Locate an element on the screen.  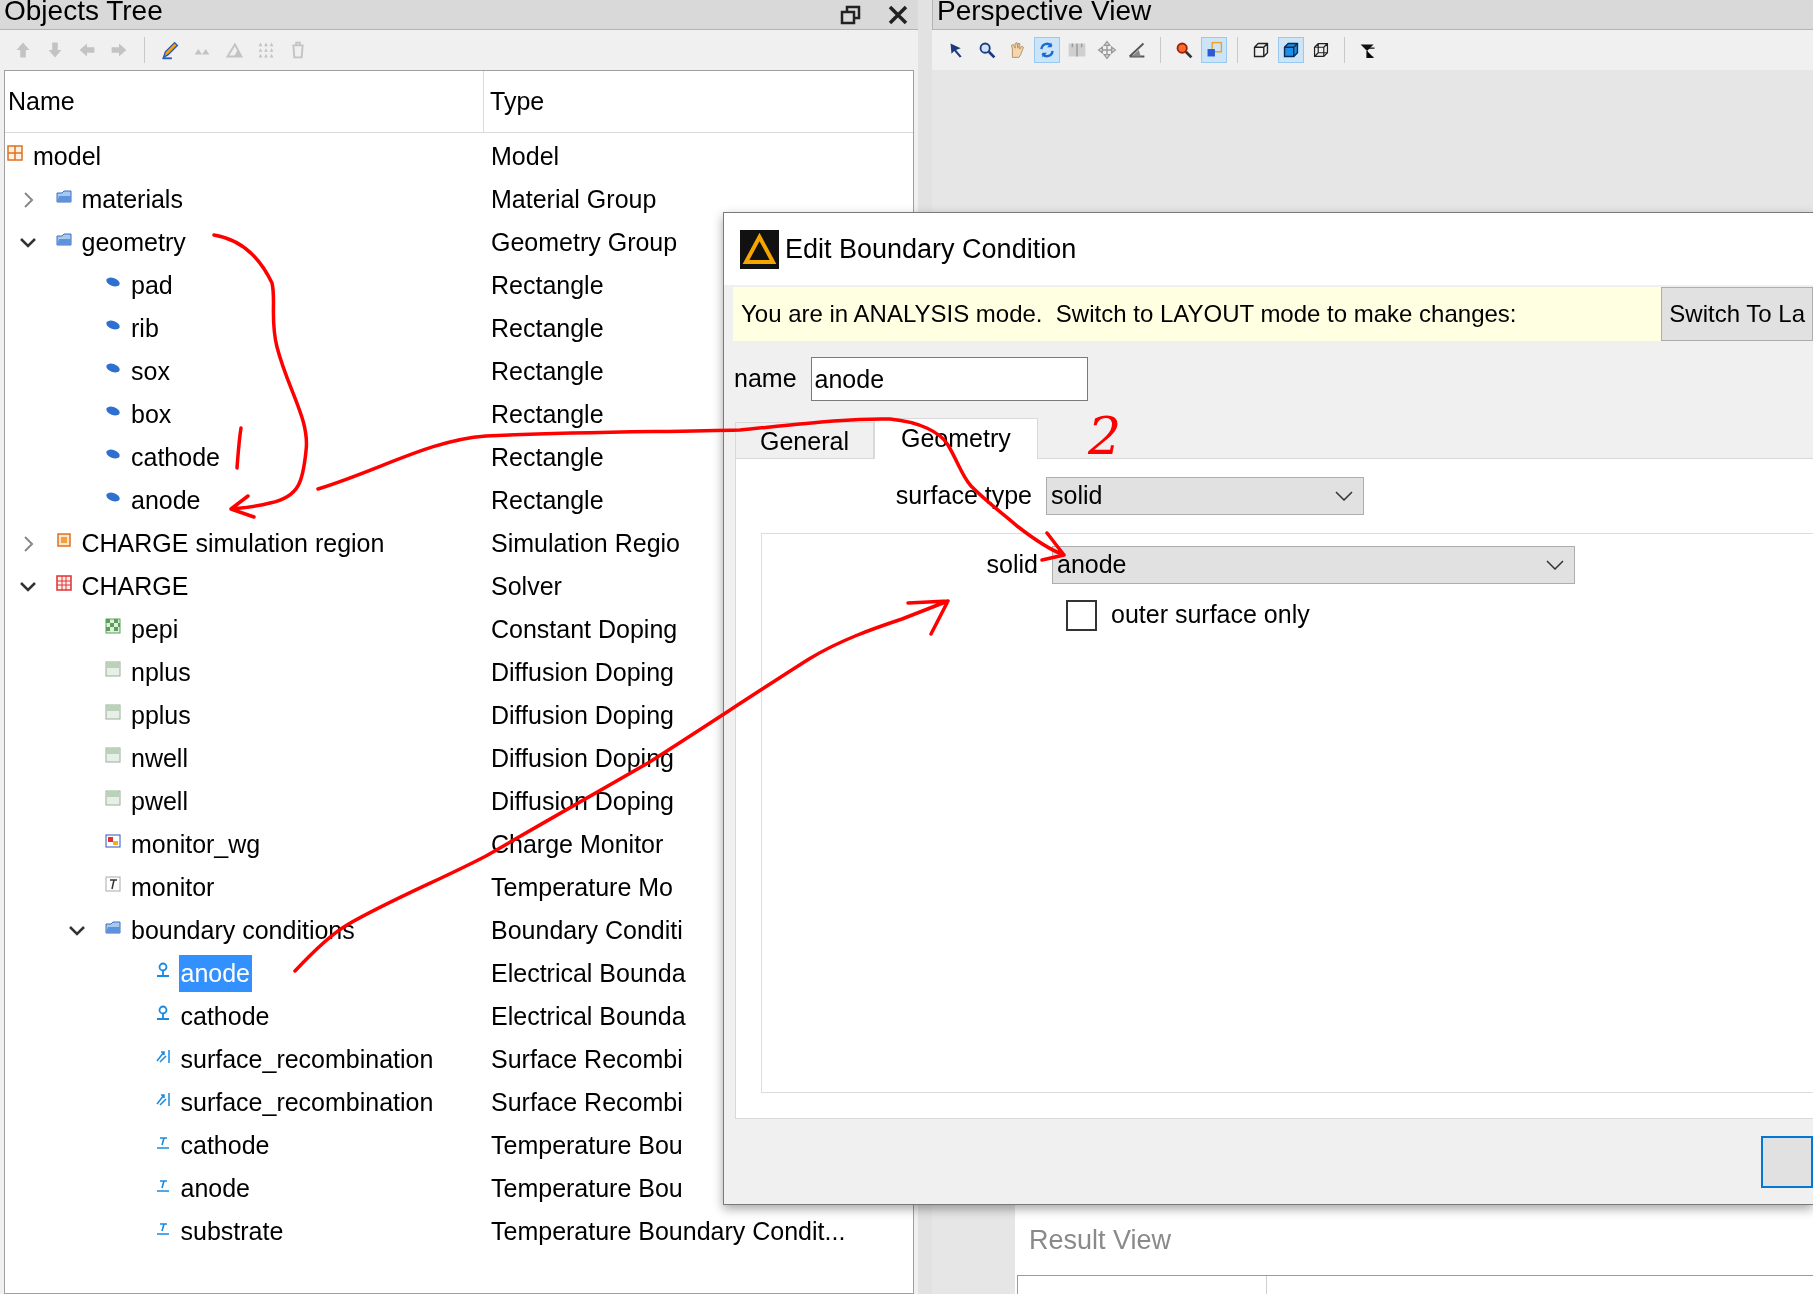
type-cell-text: Geometry Group is located at coordinates (584, 242).